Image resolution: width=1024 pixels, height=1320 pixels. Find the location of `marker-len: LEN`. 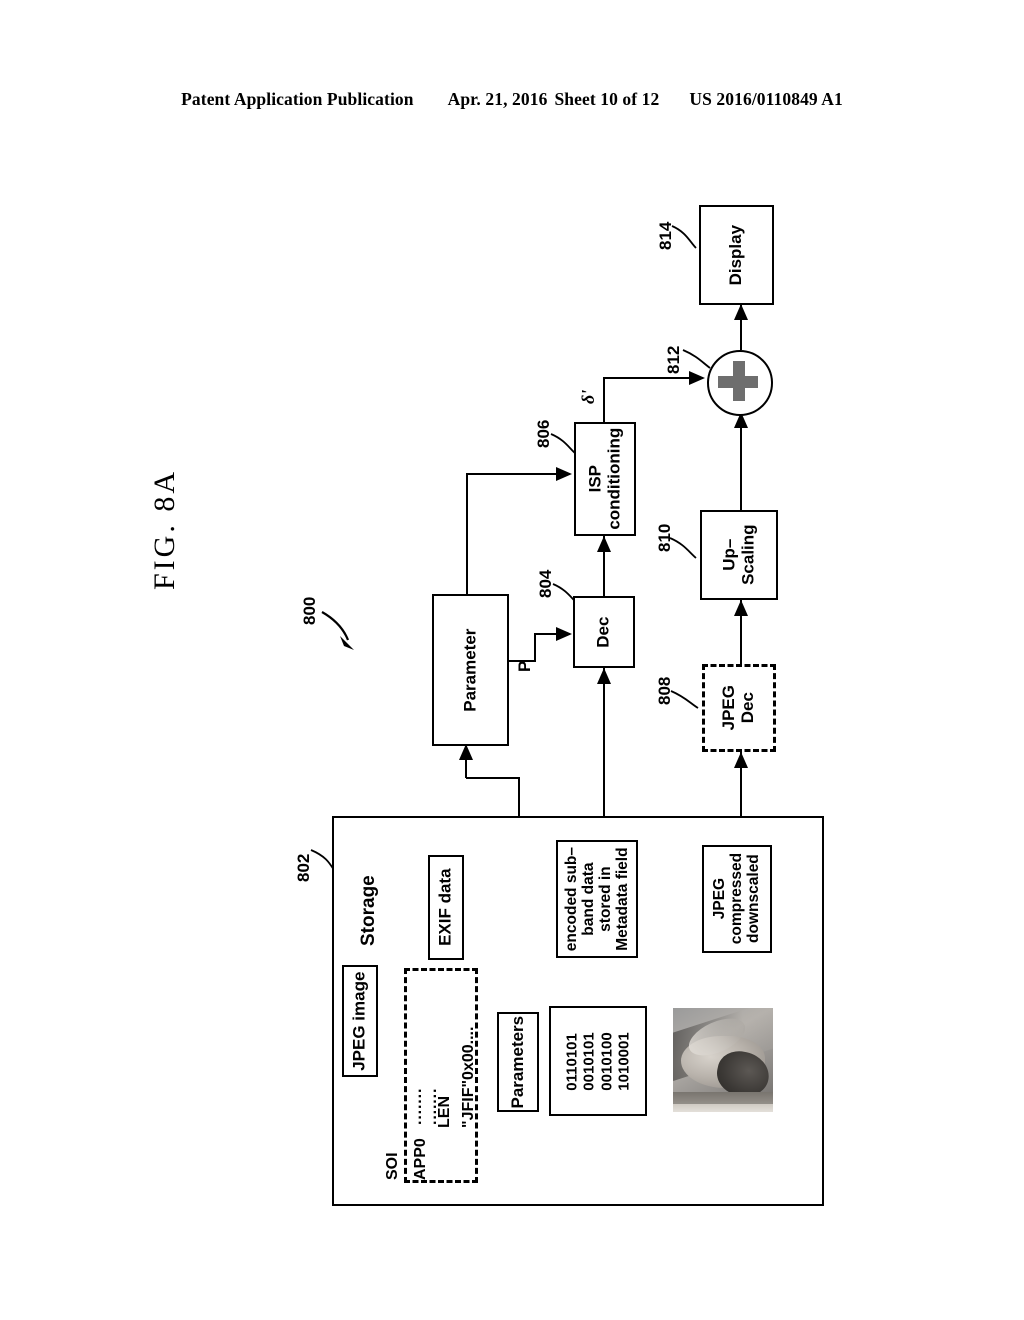

marker-len: LEN is located at coordinates (444, 1112).